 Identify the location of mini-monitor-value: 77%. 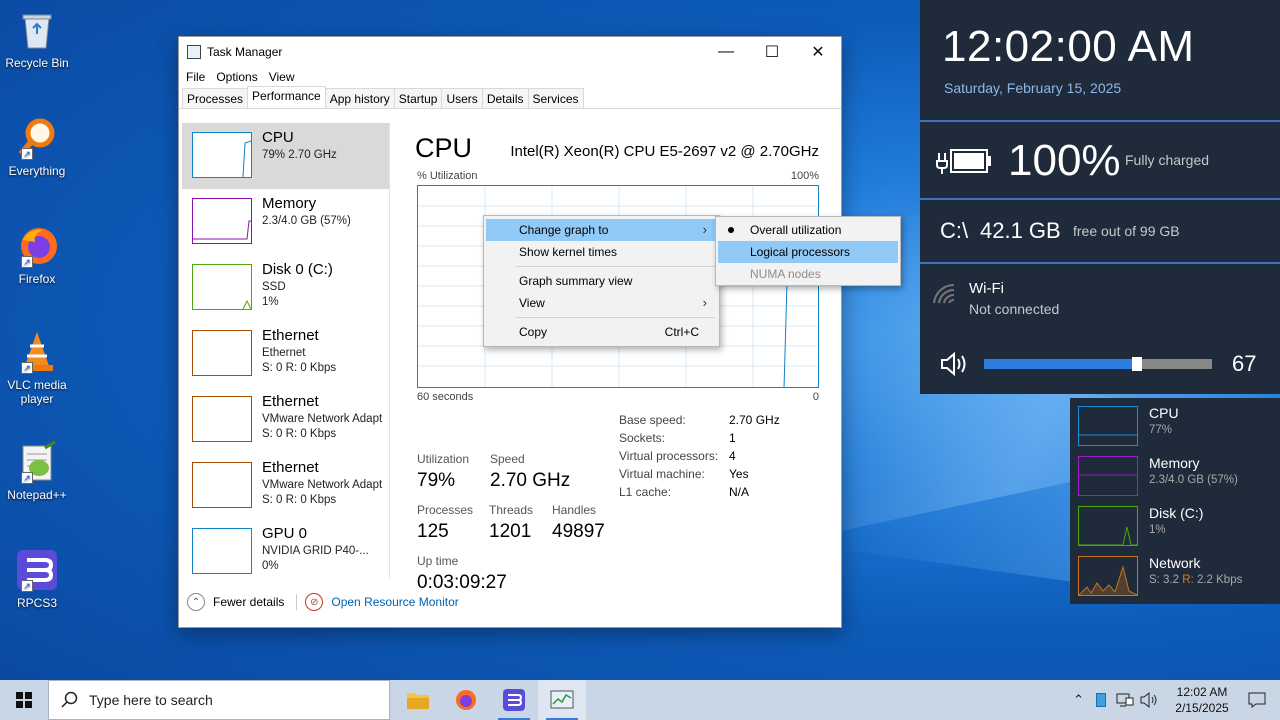
(1161, 430).